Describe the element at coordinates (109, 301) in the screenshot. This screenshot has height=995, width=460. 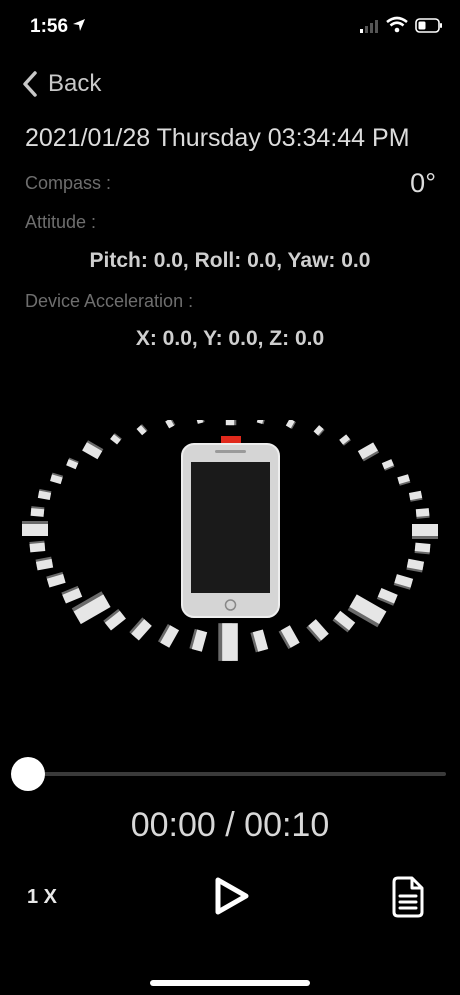
I see `acceleration-label: Device Acceleration :` at that location.